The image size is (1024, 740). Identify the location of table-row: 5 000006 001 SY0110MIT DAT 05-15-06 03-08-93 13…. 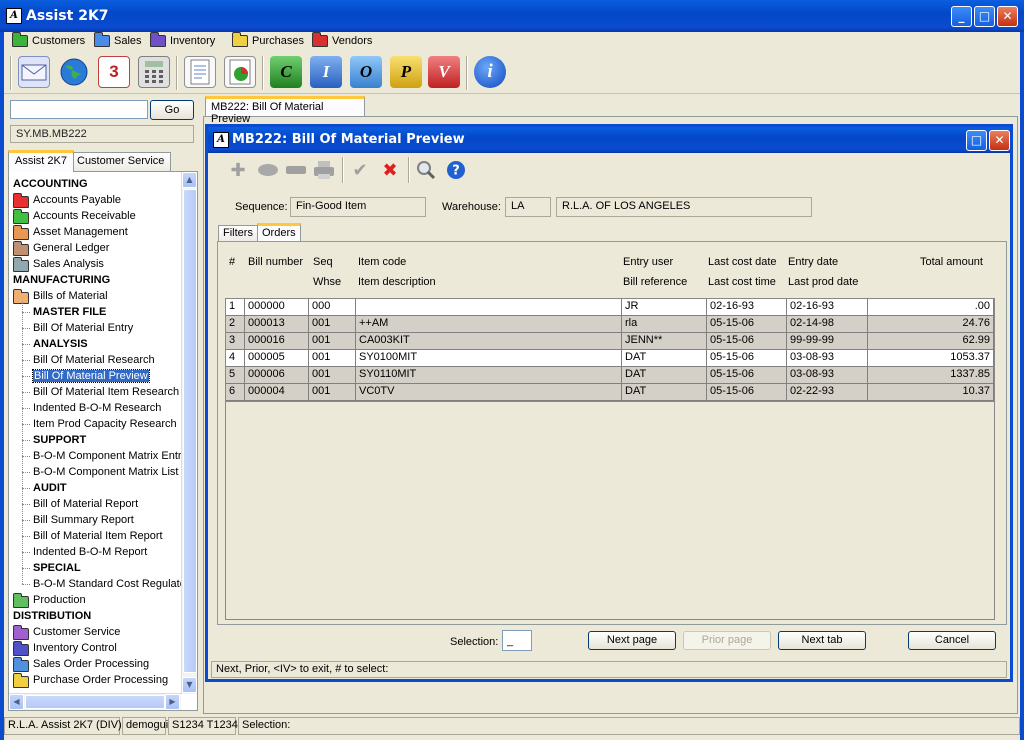
(610, 375).